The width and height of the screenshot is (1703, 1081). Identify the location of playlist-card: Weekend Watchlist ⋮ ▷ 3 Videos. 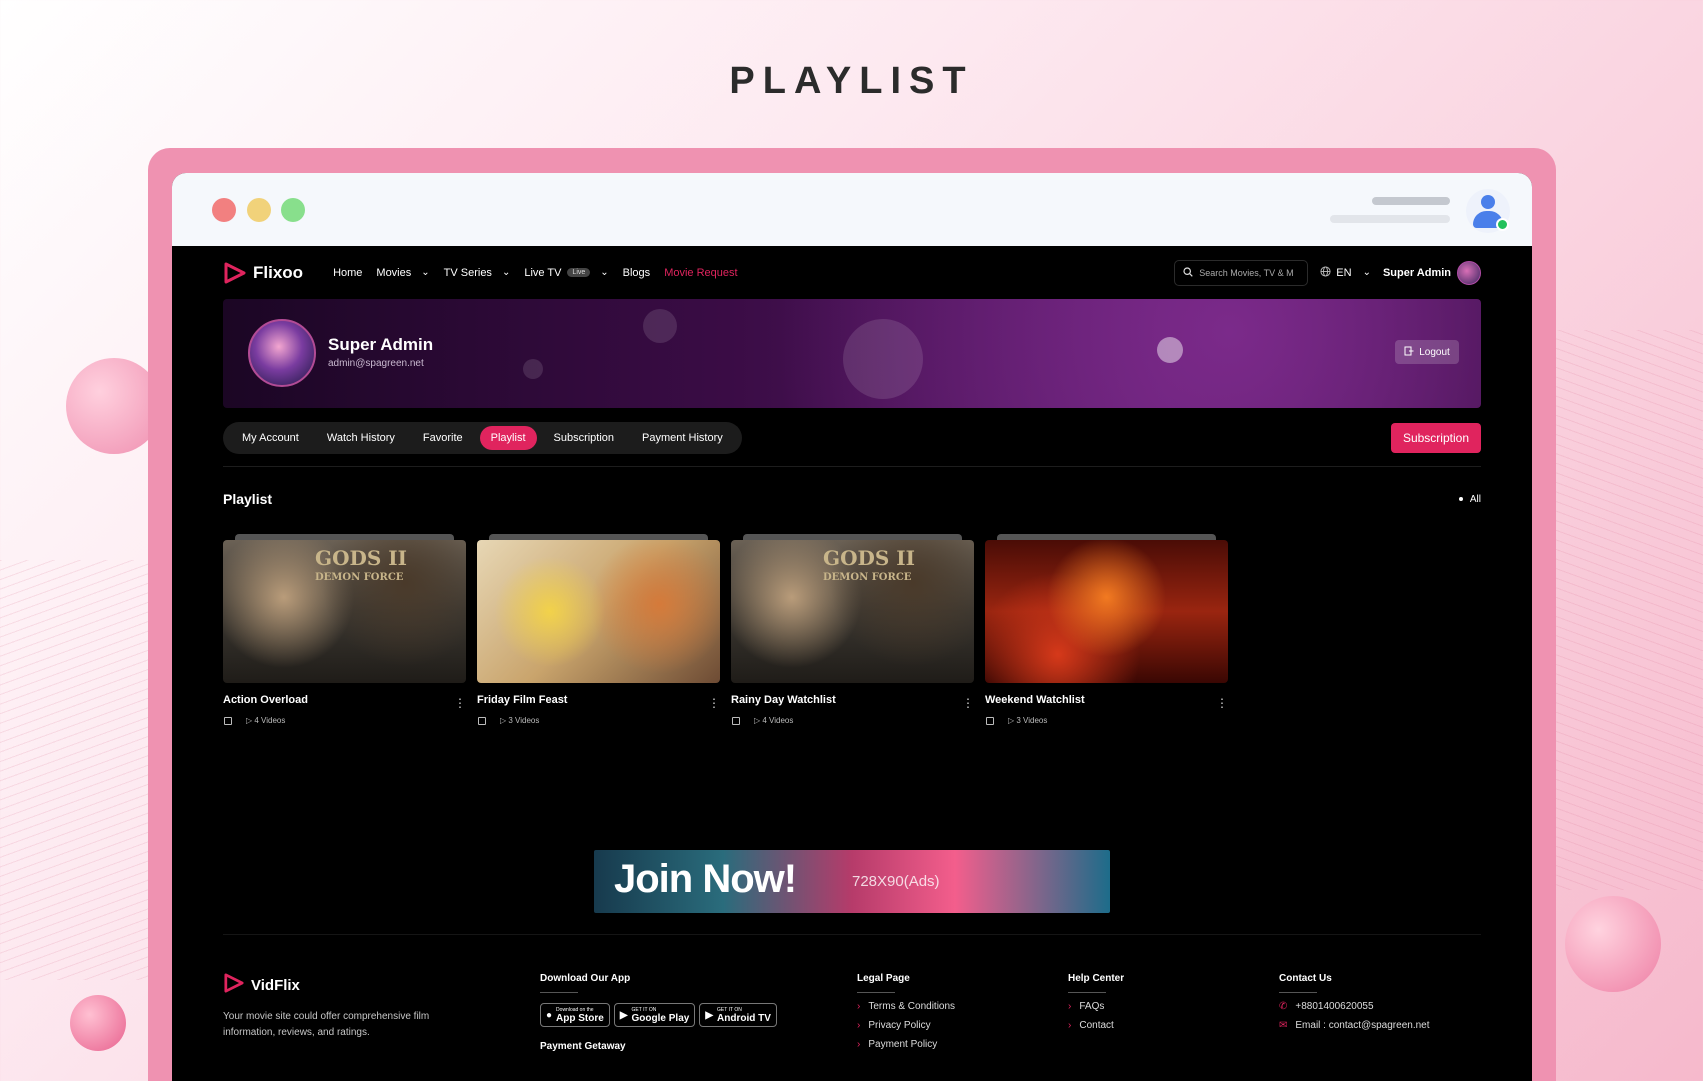
(1106, 629).